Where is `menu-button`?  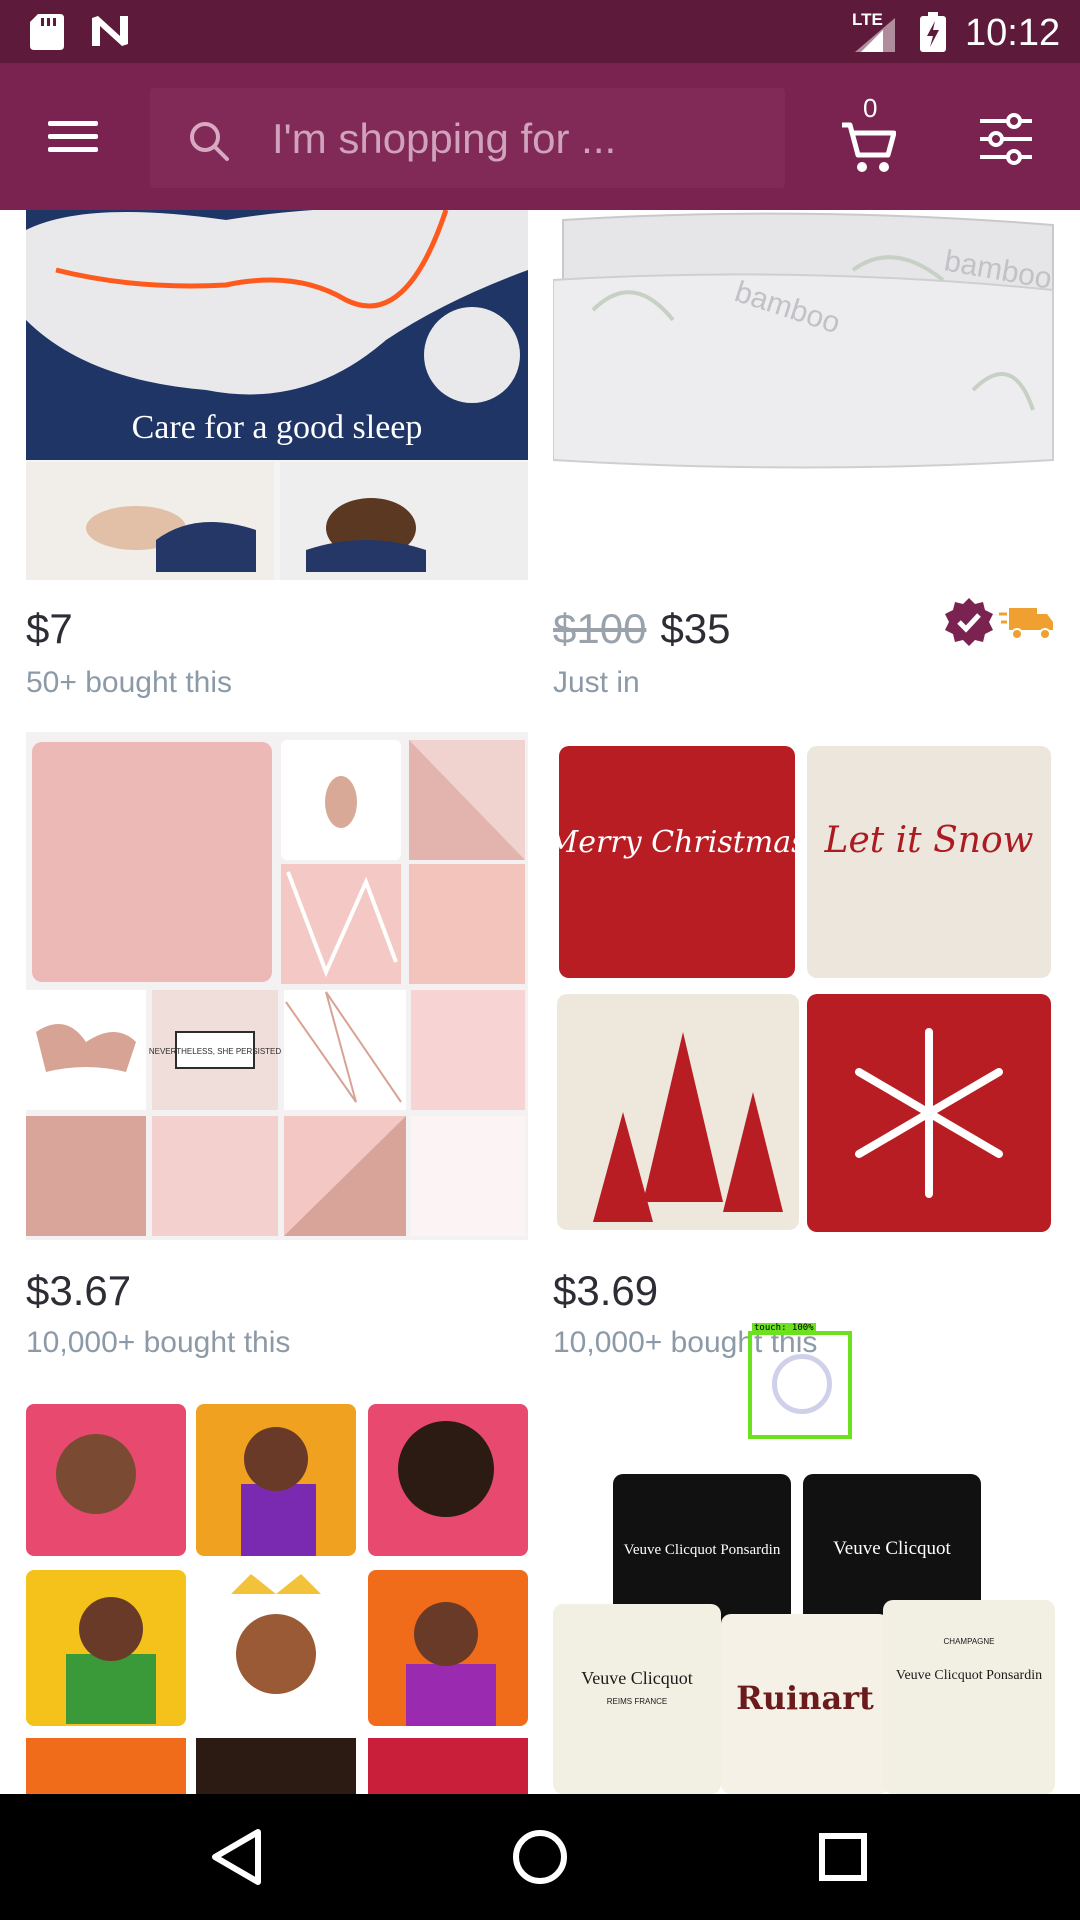 menu-button is located at coordinates (73, 138).